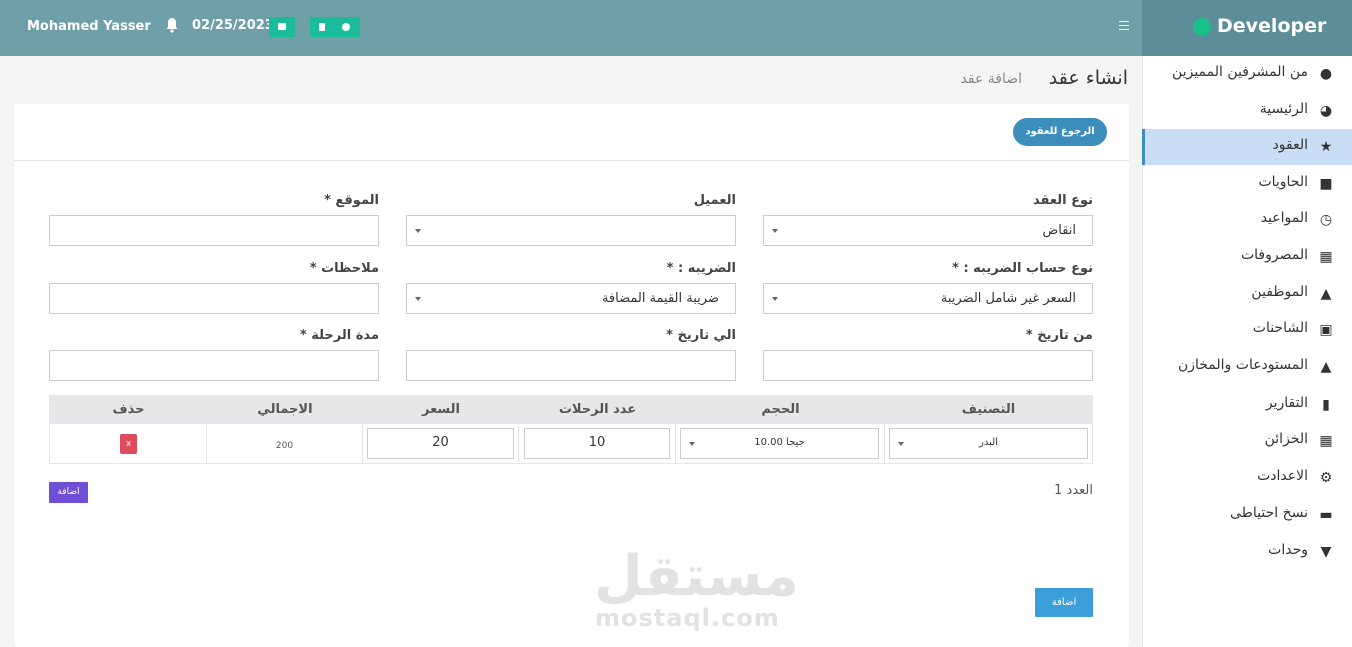 The width and height of the screenshot is (1352, 647). Describe the element at coordinates (1326, 184) in the screenshot. I see `train-icon: ■` at that location.